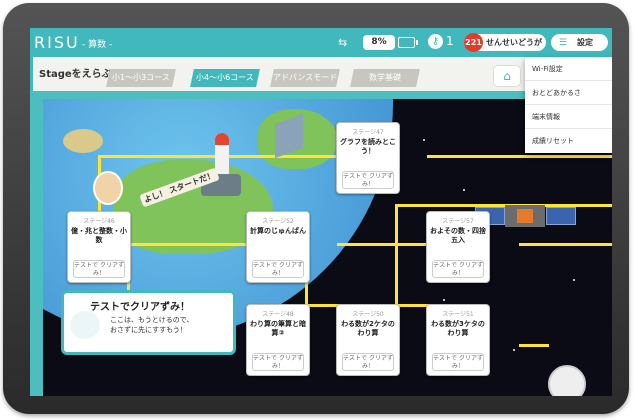  What do you see at coordinates (321, 42) in the screenshot?
I see `top-bar: RISU - 算数 - ⇆ 8% ⚷ 1 221 せんせいどうが ☰ 設定` at bounding box center [321, 42].